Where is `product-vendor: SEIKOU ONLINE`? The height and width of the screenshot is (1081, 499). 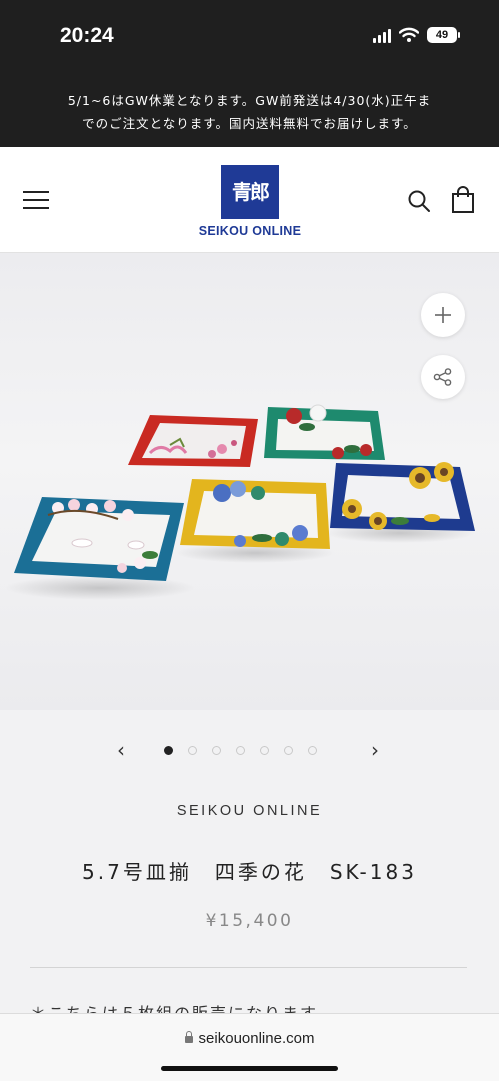
product-vendor: SEIKOU ONLINE is located at coordinates (249, 811).